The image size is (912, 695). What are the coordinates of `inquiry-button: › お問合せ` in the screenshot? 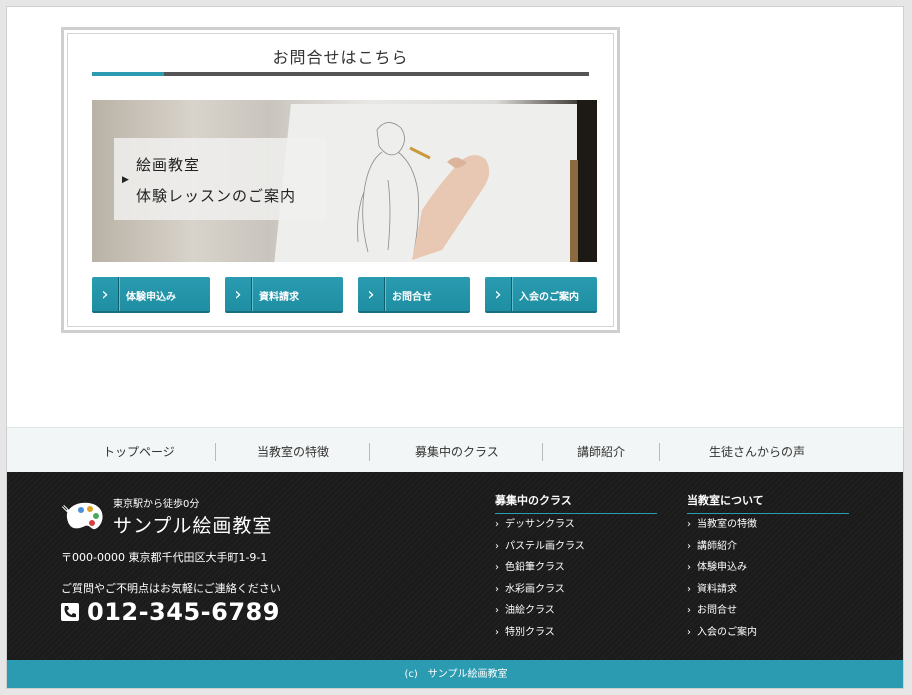 It's located at (414, 295).